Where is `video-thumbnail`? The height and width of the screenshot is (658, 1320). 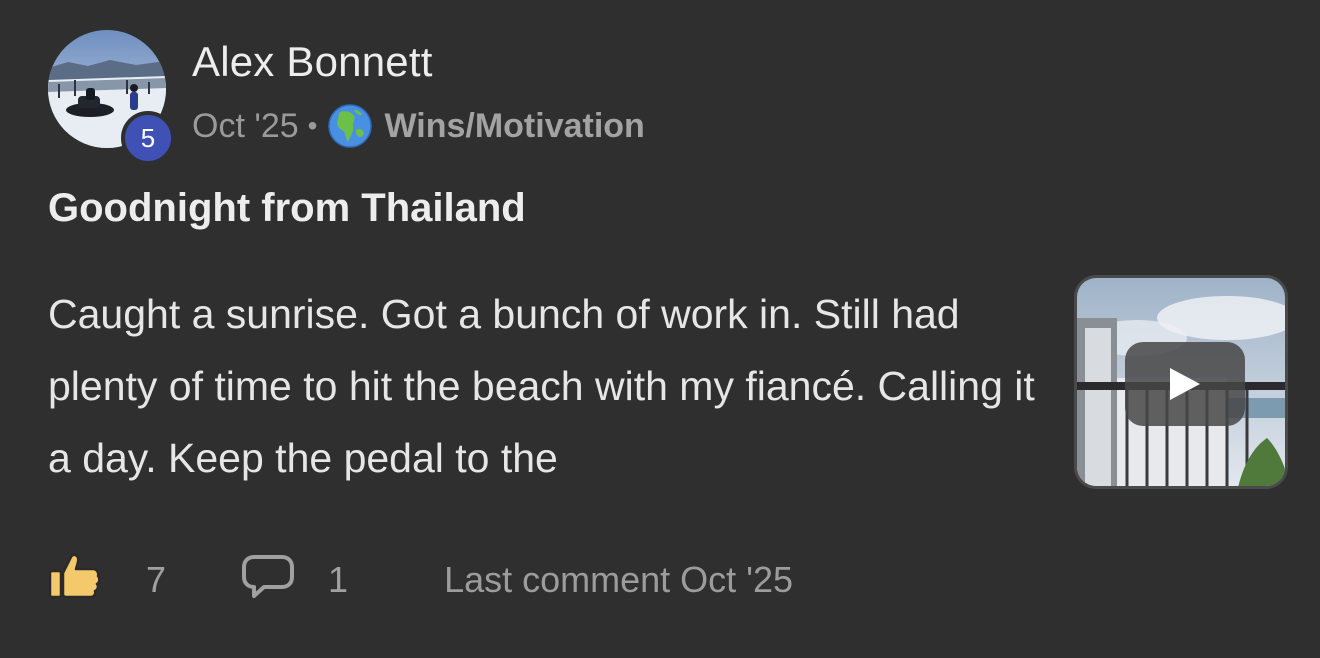
video-thumbnail is located at coordinates (1181, 382).